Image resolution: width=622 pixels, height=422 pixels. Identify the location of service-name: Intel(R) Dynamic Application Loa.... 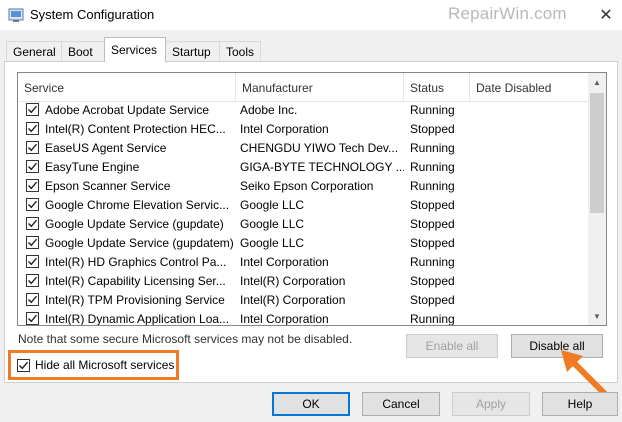
(137, 319).